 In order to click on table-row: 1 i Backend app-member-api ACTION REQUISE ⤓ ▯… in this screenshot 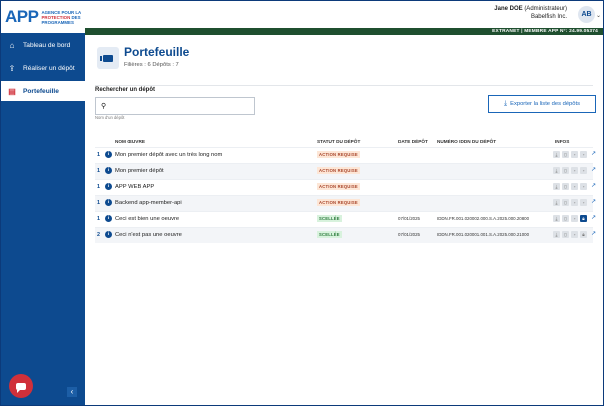, I will do `click(345, 203)`.